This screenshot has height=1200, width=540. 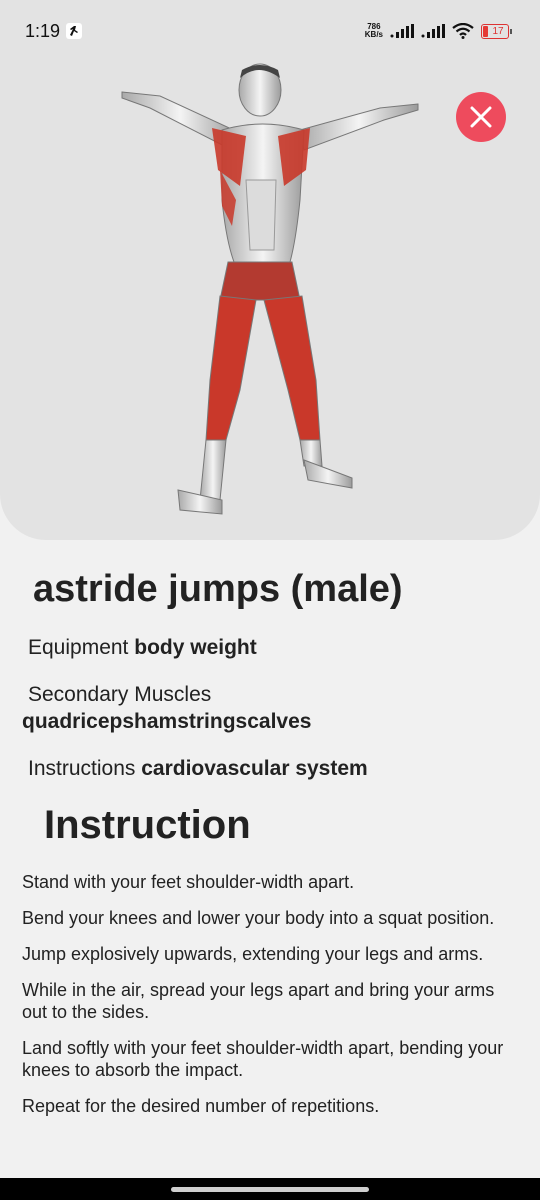 I want to click on home-indicator, so click(x=270, y=1189).